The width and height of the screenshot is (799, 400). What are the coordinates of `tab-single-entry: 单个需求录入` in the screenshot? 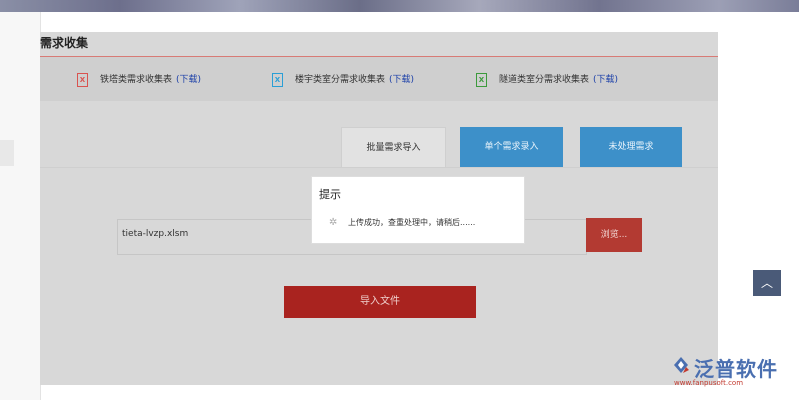 It's located at (511, 147).